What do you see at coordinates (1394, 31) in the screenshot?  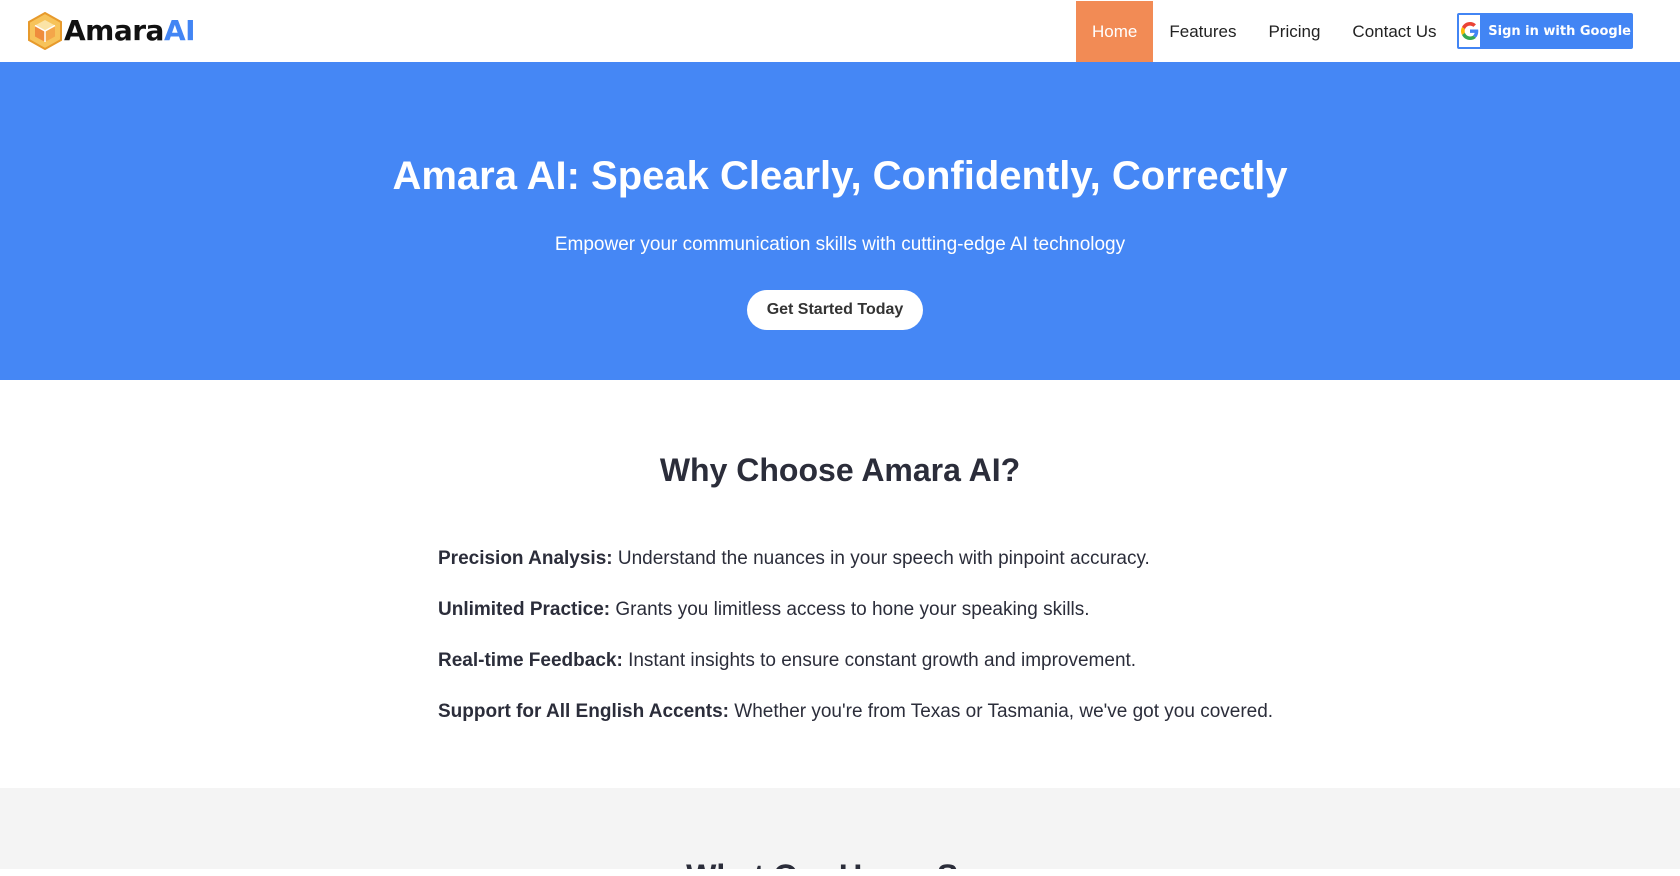 I see `nav-item-contact-us: Contact Us` at bounding box center [1394, 31].